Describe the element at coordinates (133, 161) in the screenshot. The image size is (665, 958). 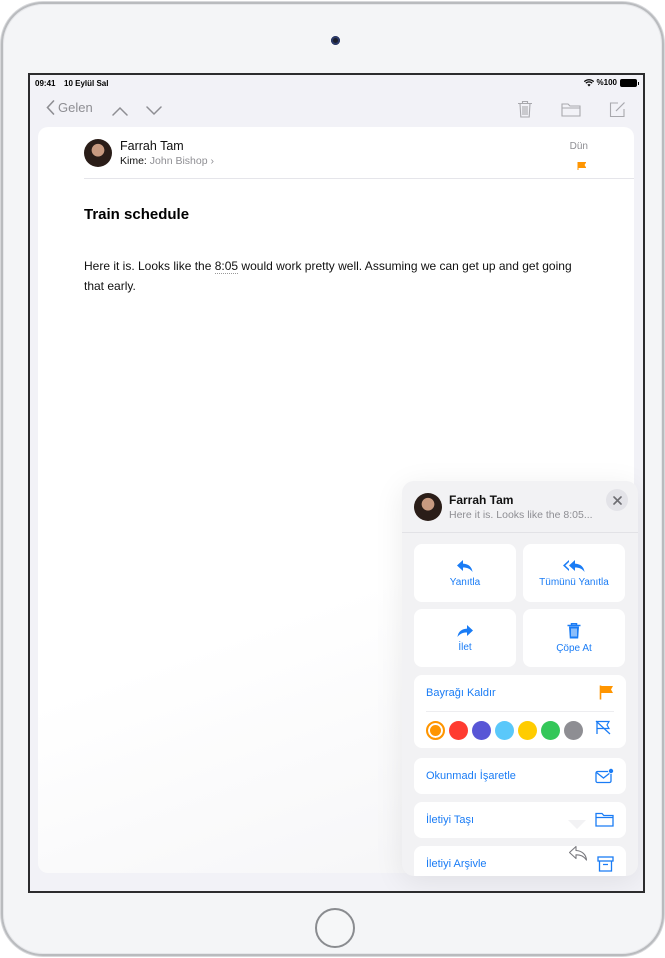
I see `to-label: Kime:` at that location.